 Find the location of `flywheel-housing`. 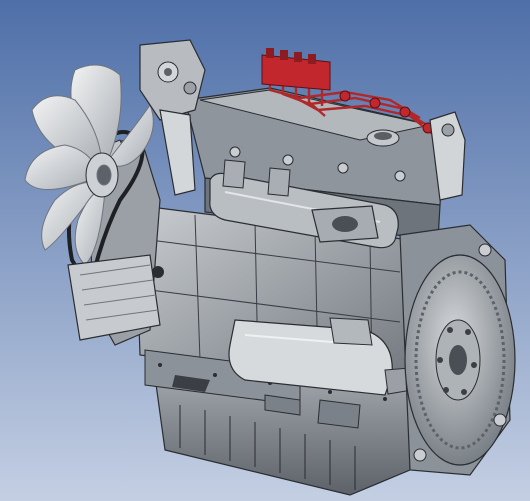

flywheel-housing is located at coordinates (457, 350).